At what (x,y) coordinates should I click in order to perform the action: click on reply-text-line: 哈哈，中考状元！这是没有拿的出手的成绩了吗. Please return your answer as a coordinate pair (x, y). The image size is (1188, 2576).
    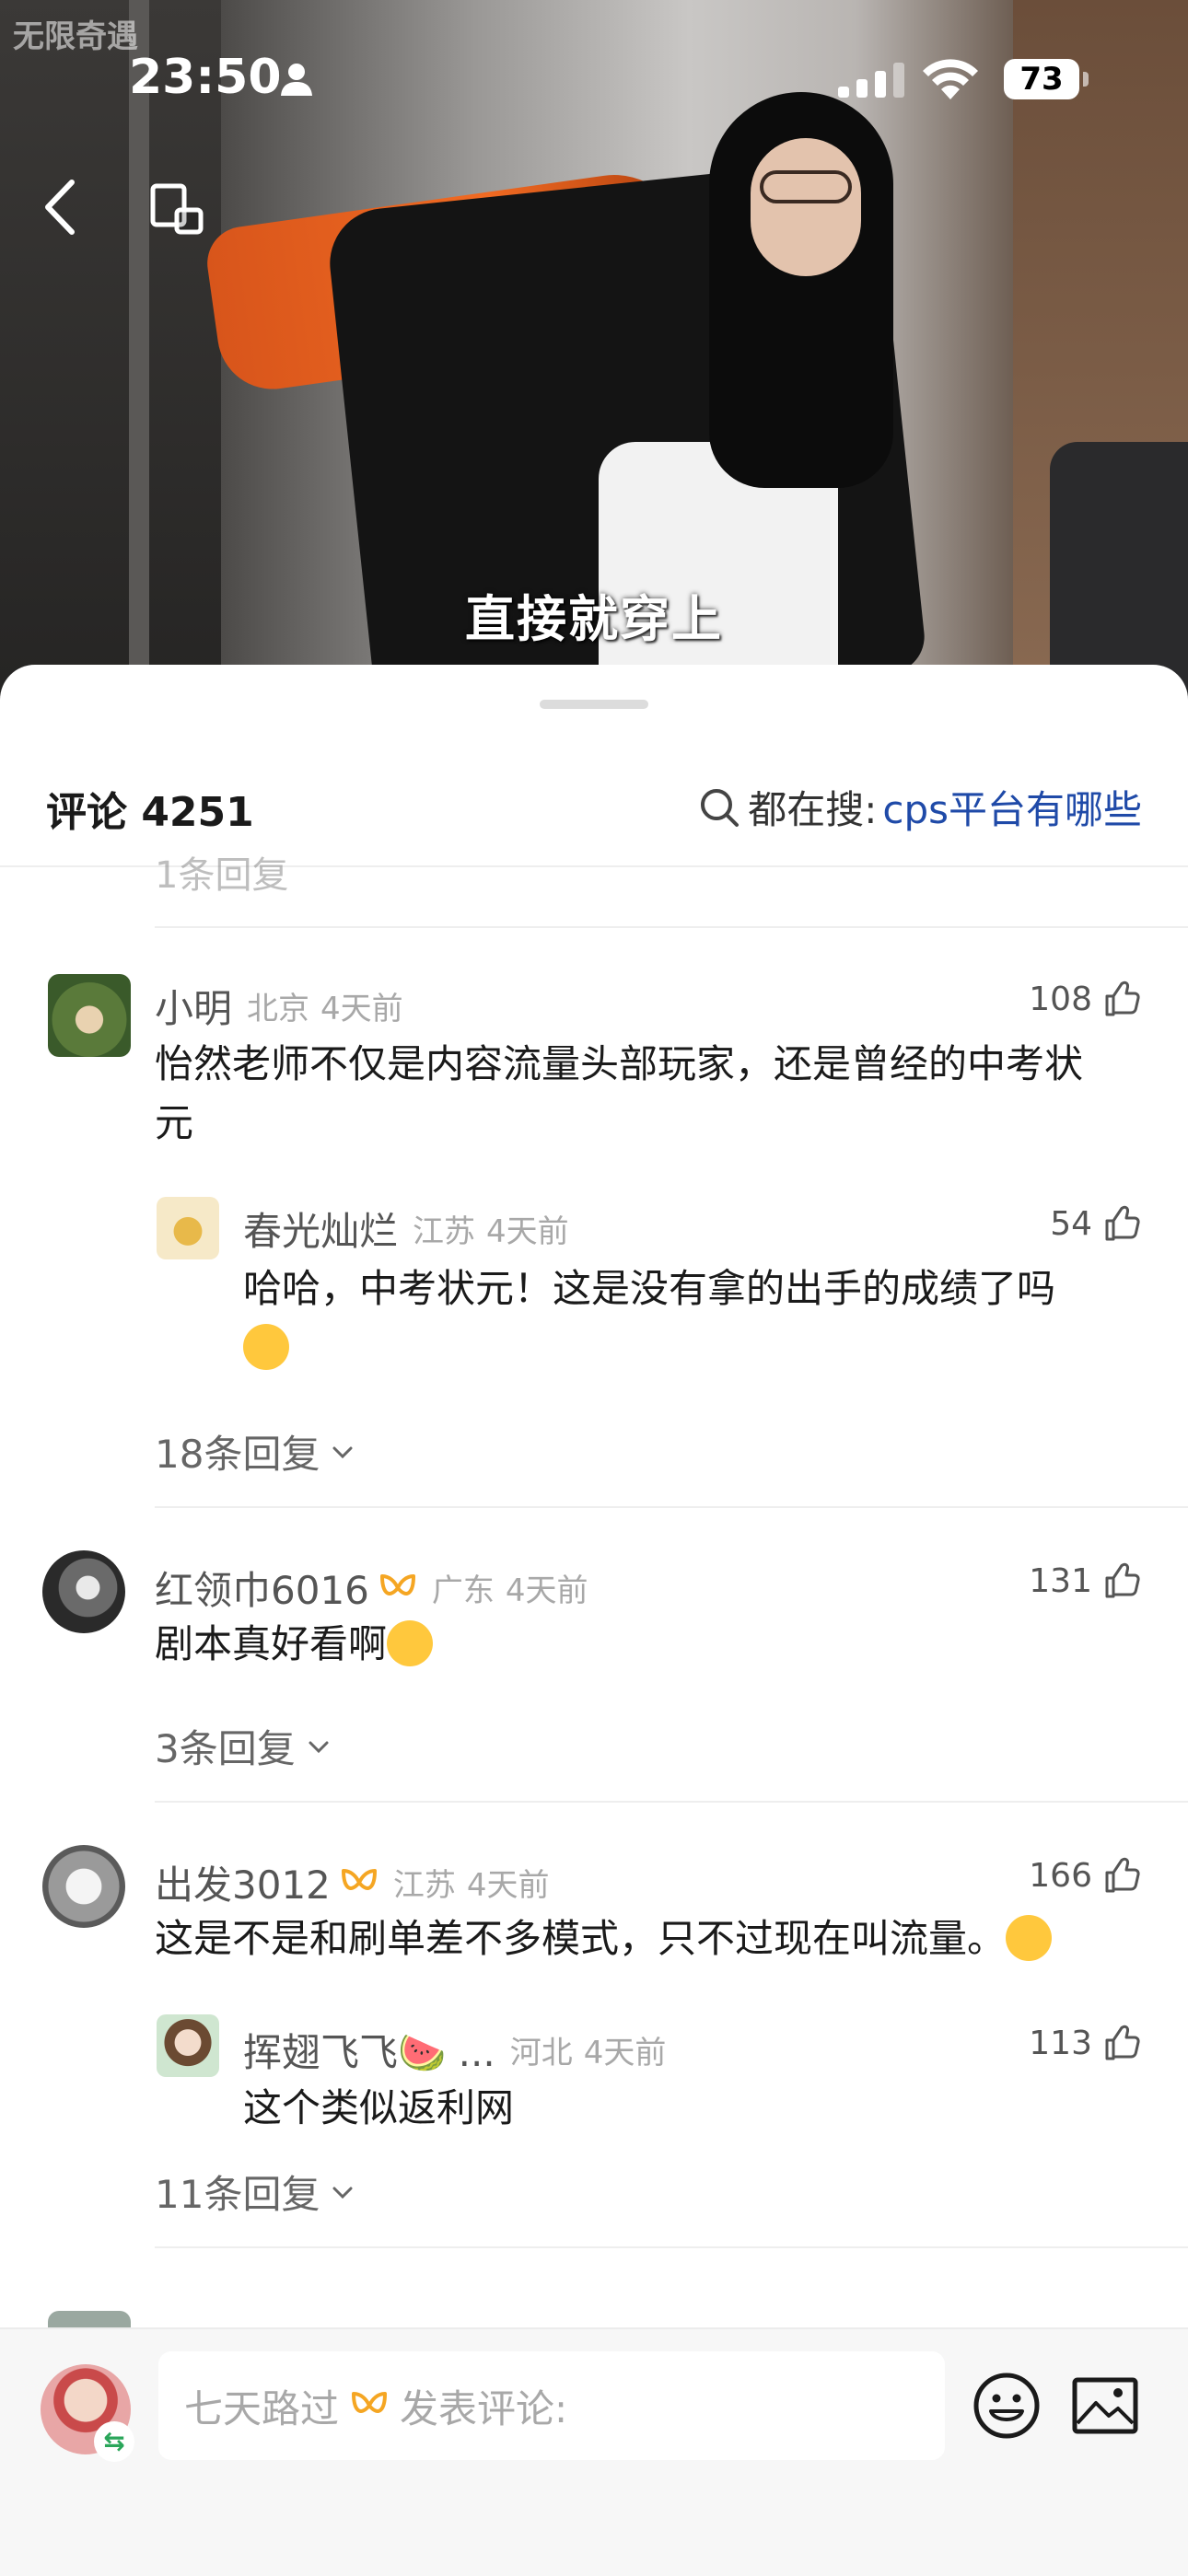
    Looking at the image, I should click on (649, 1288).